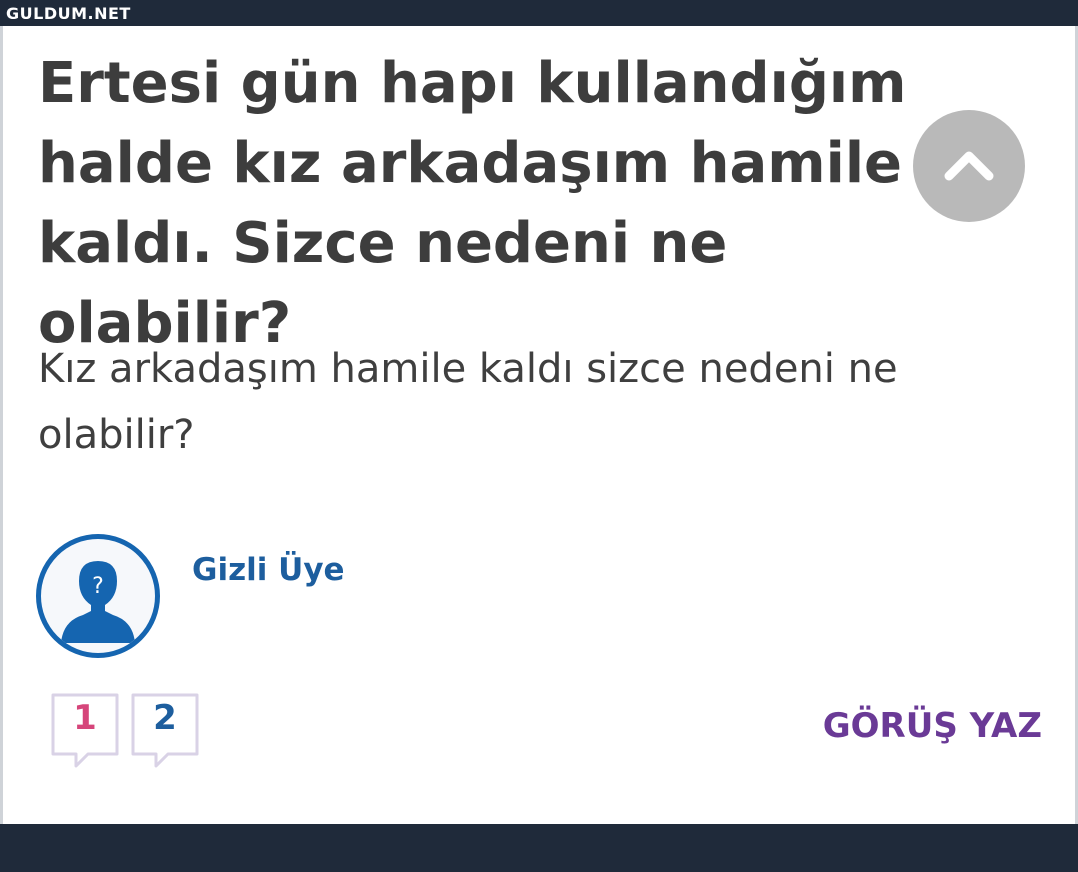 The width and height of the screenshot is (1078, 872). I want to click on opinion-count: 2, so click(165, 718).